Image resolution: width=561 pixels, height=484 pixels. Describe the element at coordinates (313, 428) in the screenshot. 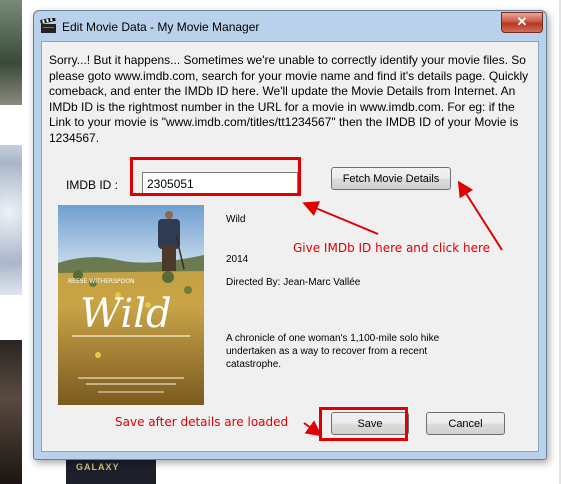

I see `arrow-to-save-button` at that location.